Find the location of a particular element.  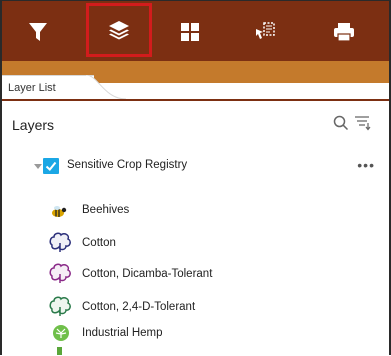

layers-icon is located at coordinates (119, 30).